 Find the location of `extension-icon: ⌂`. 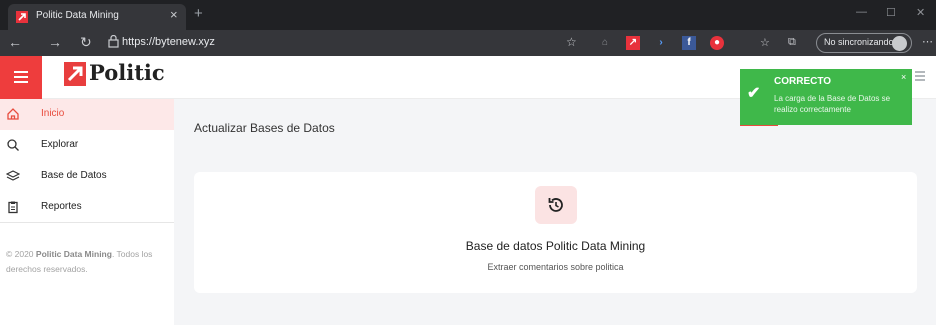

extension-icon: ⌂ is located at coordinates (605, 43).